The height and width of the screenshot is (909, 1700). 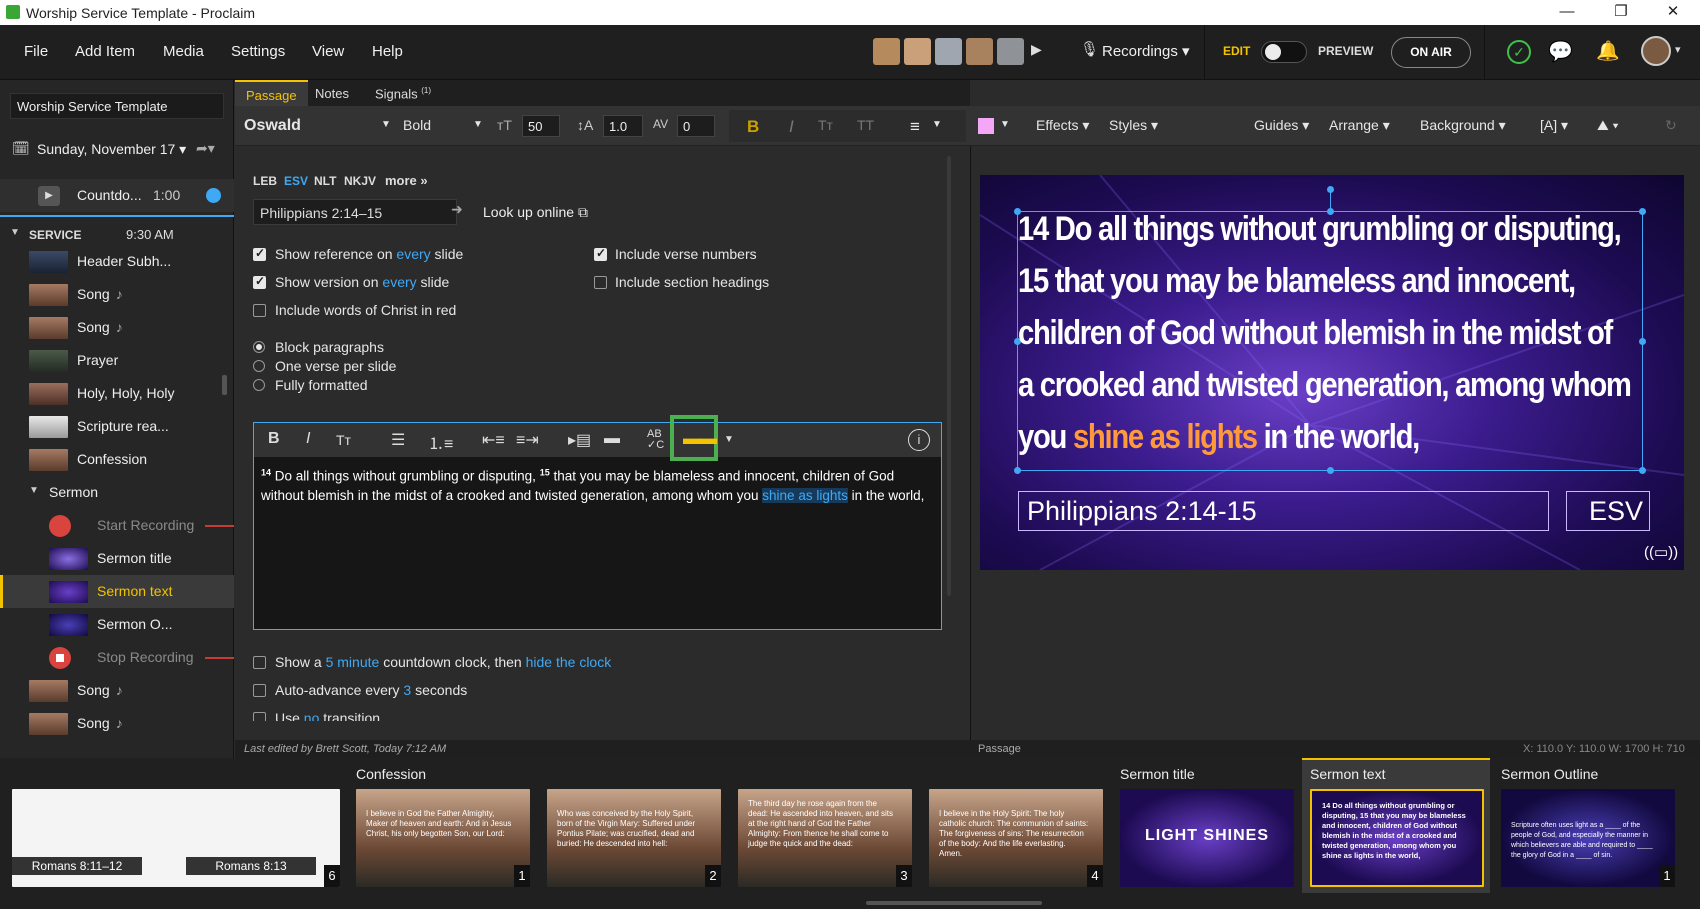 I want to click on restore-button: ❐, so click(x=1621, y=12).